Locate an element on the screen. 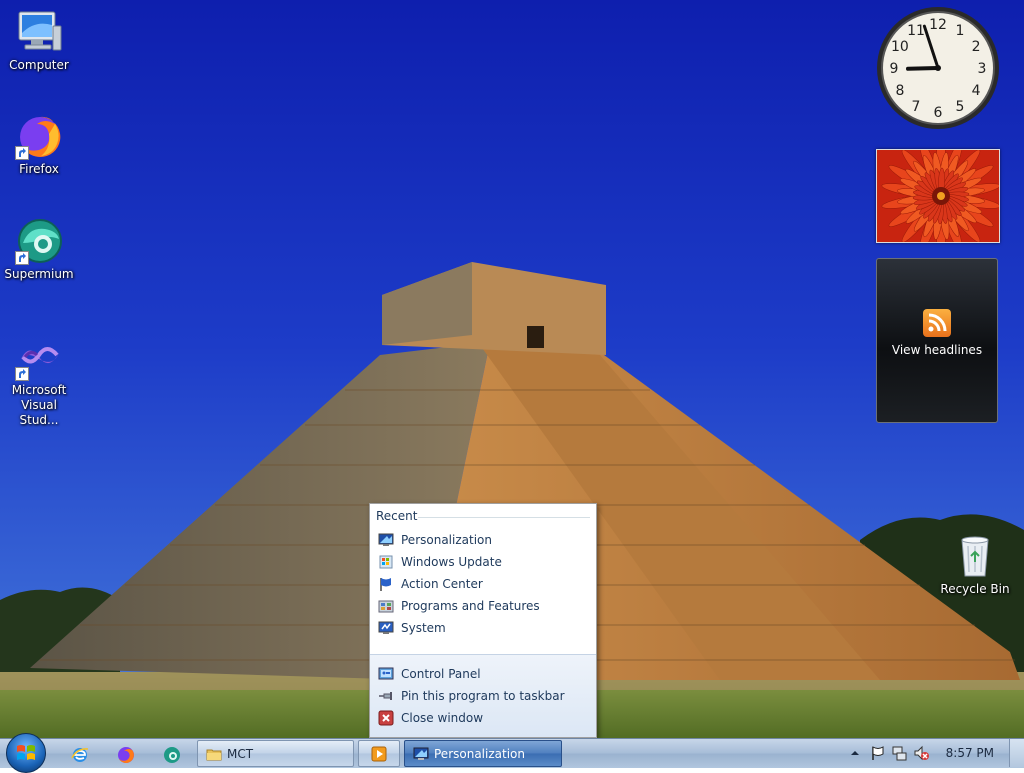 The width and height of the screenshot is (1024, 773). desktop-icon-supermium: Supermium is located at coordinates (39, 249).